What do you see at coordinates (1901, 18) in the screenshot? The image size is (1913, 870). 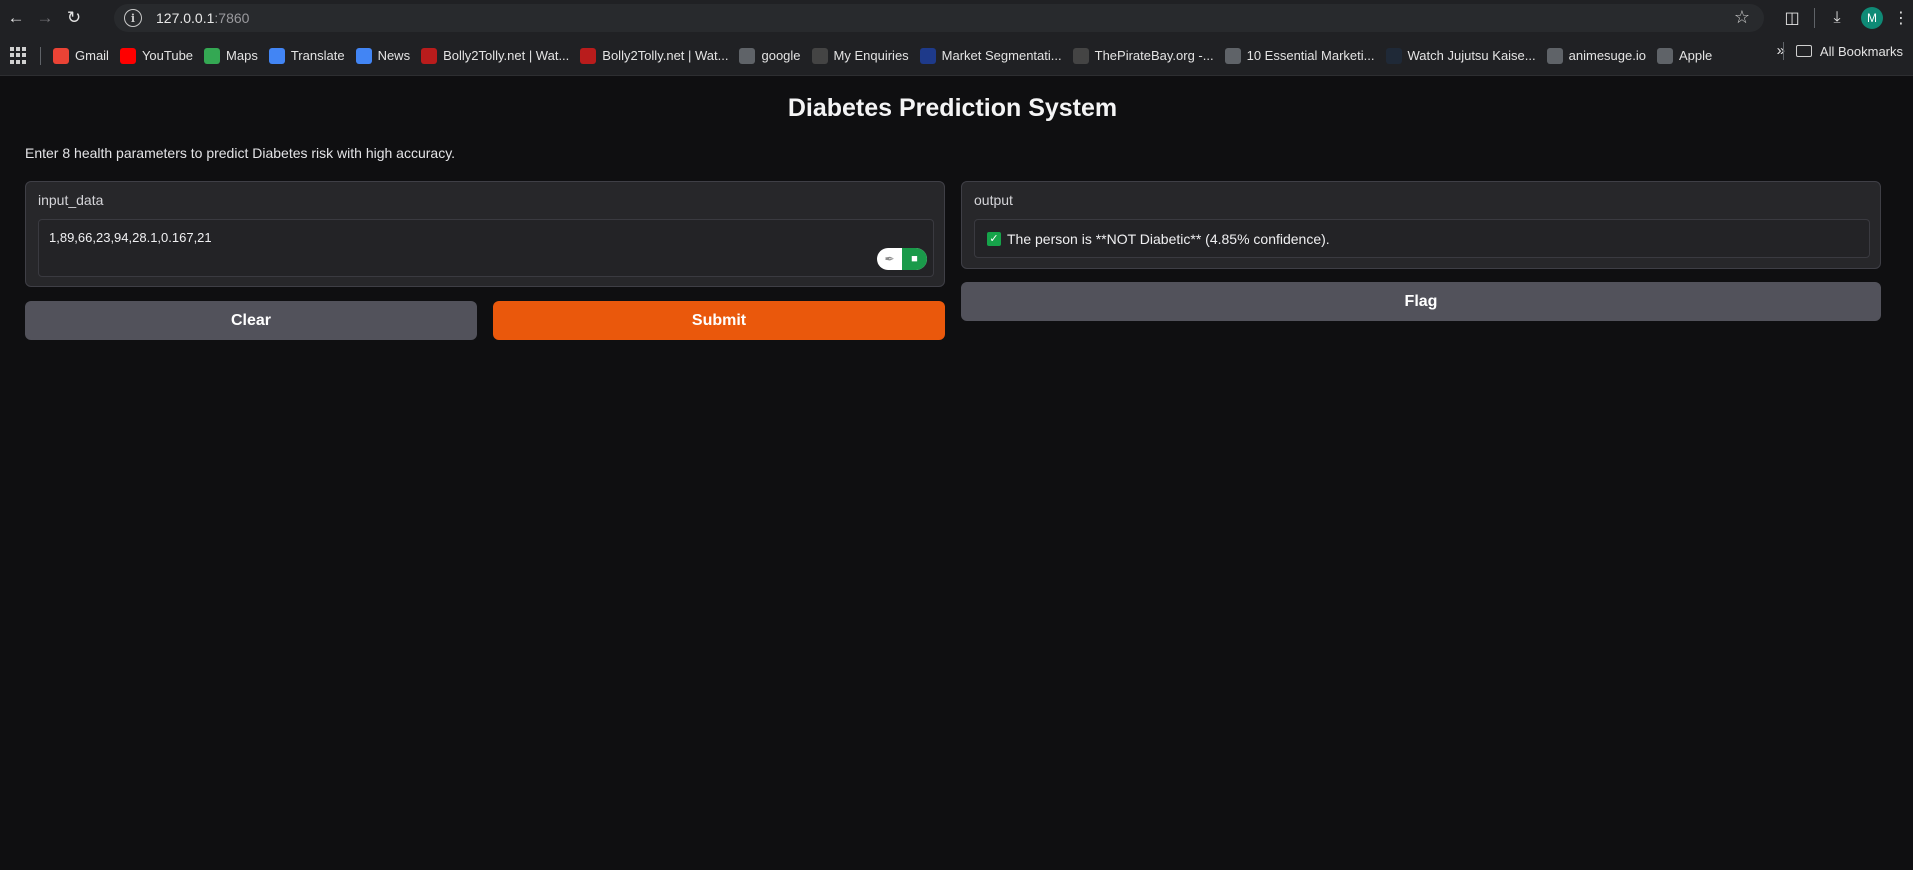 I see `kebab-menu-icon: ⋮` at bounding box center [1901, 18].